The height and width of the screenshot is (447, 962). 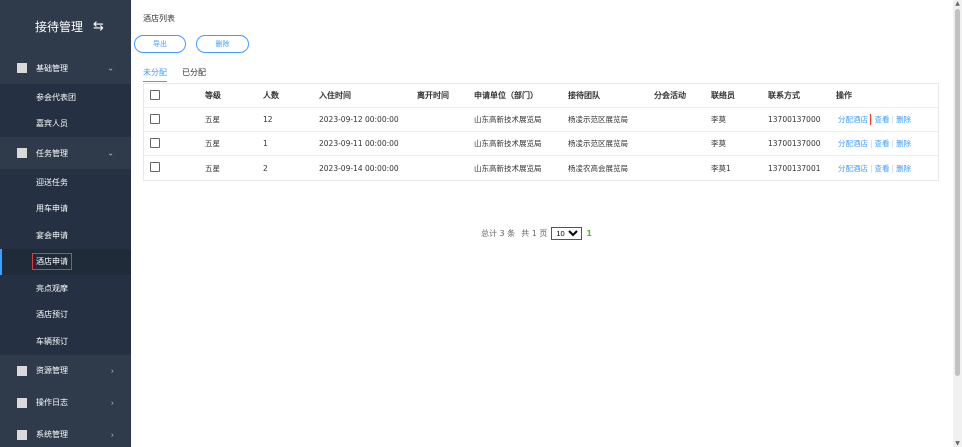 I want to click on scrollbar: ▲ ▼, so click(x=957, y=223).